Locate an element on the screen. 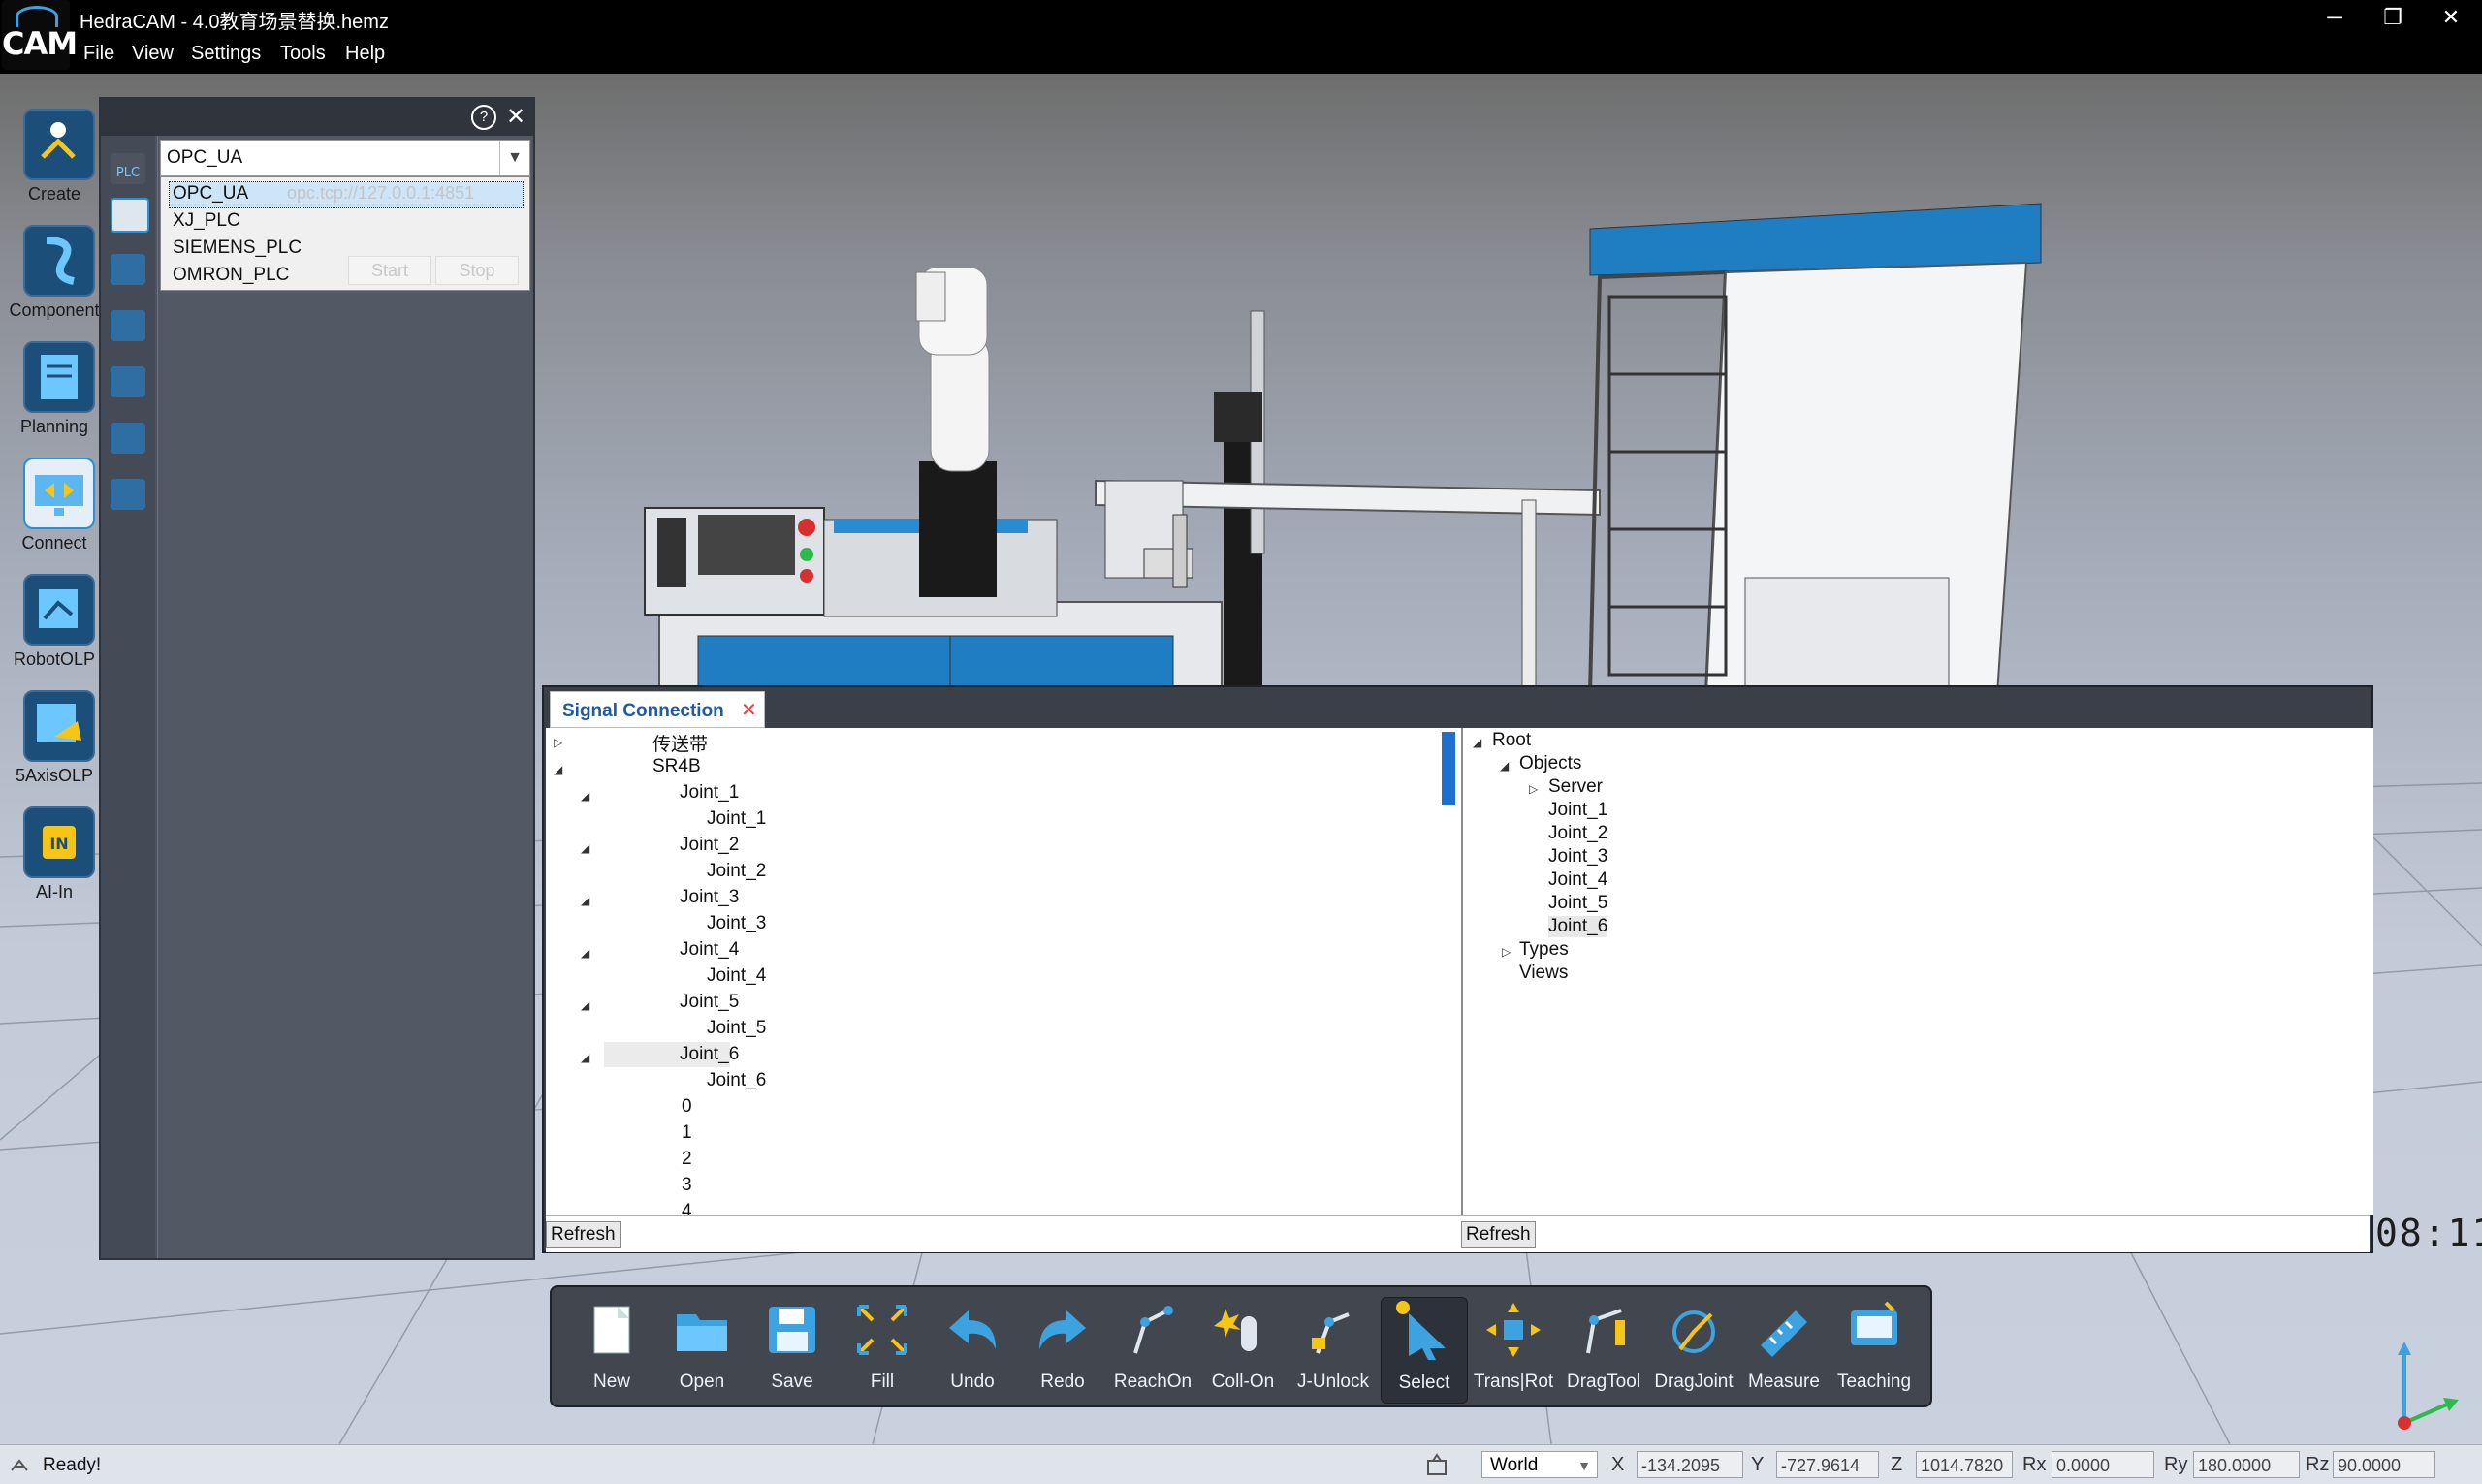 Image resolution: width=2482 pixels, height=1484 pixels. chevron-down-icon: ▼ is located at coordinates (514, 158).